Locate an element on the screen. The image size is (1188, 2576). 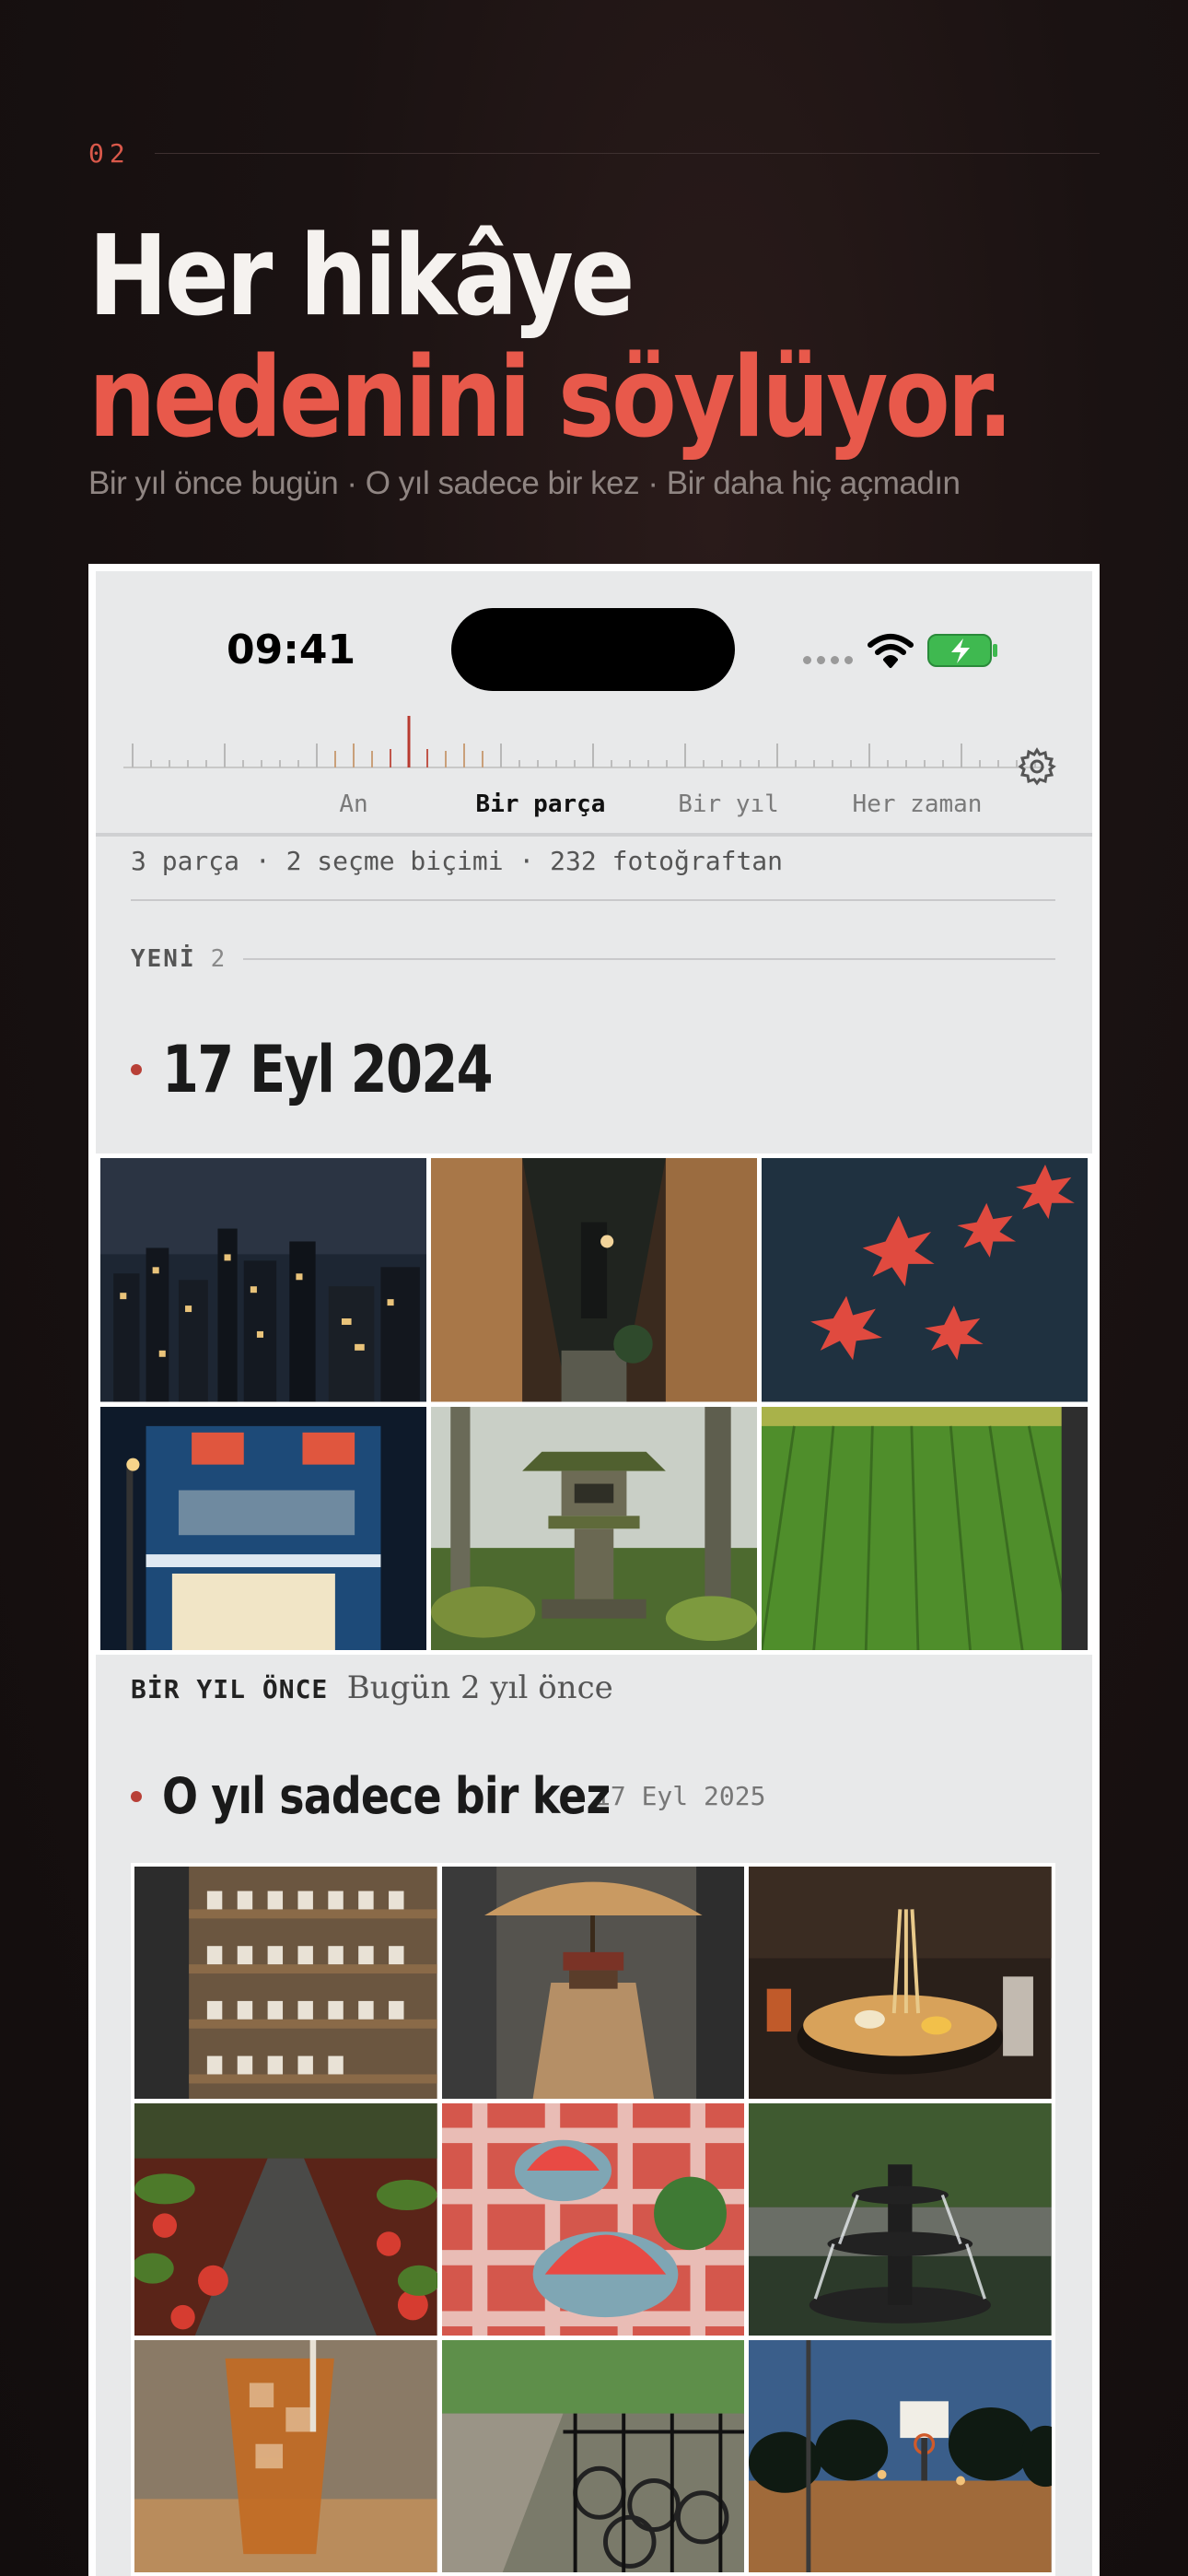
segment-control: An Bir parça Bir yıl Her zaman is located at coordinates (594, 808).